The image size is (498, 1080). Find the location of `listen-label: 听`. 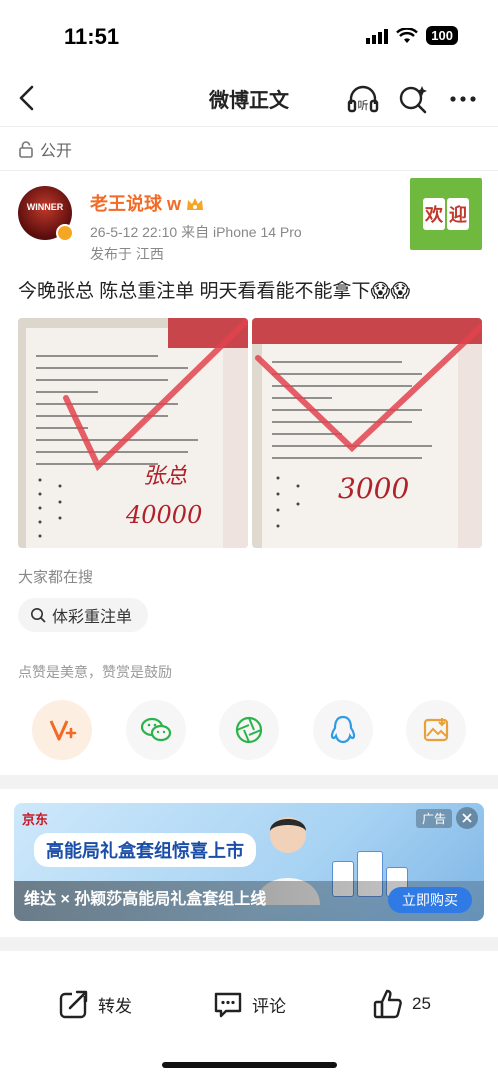

listen-label: 听 is located at coordinates (363, 105).